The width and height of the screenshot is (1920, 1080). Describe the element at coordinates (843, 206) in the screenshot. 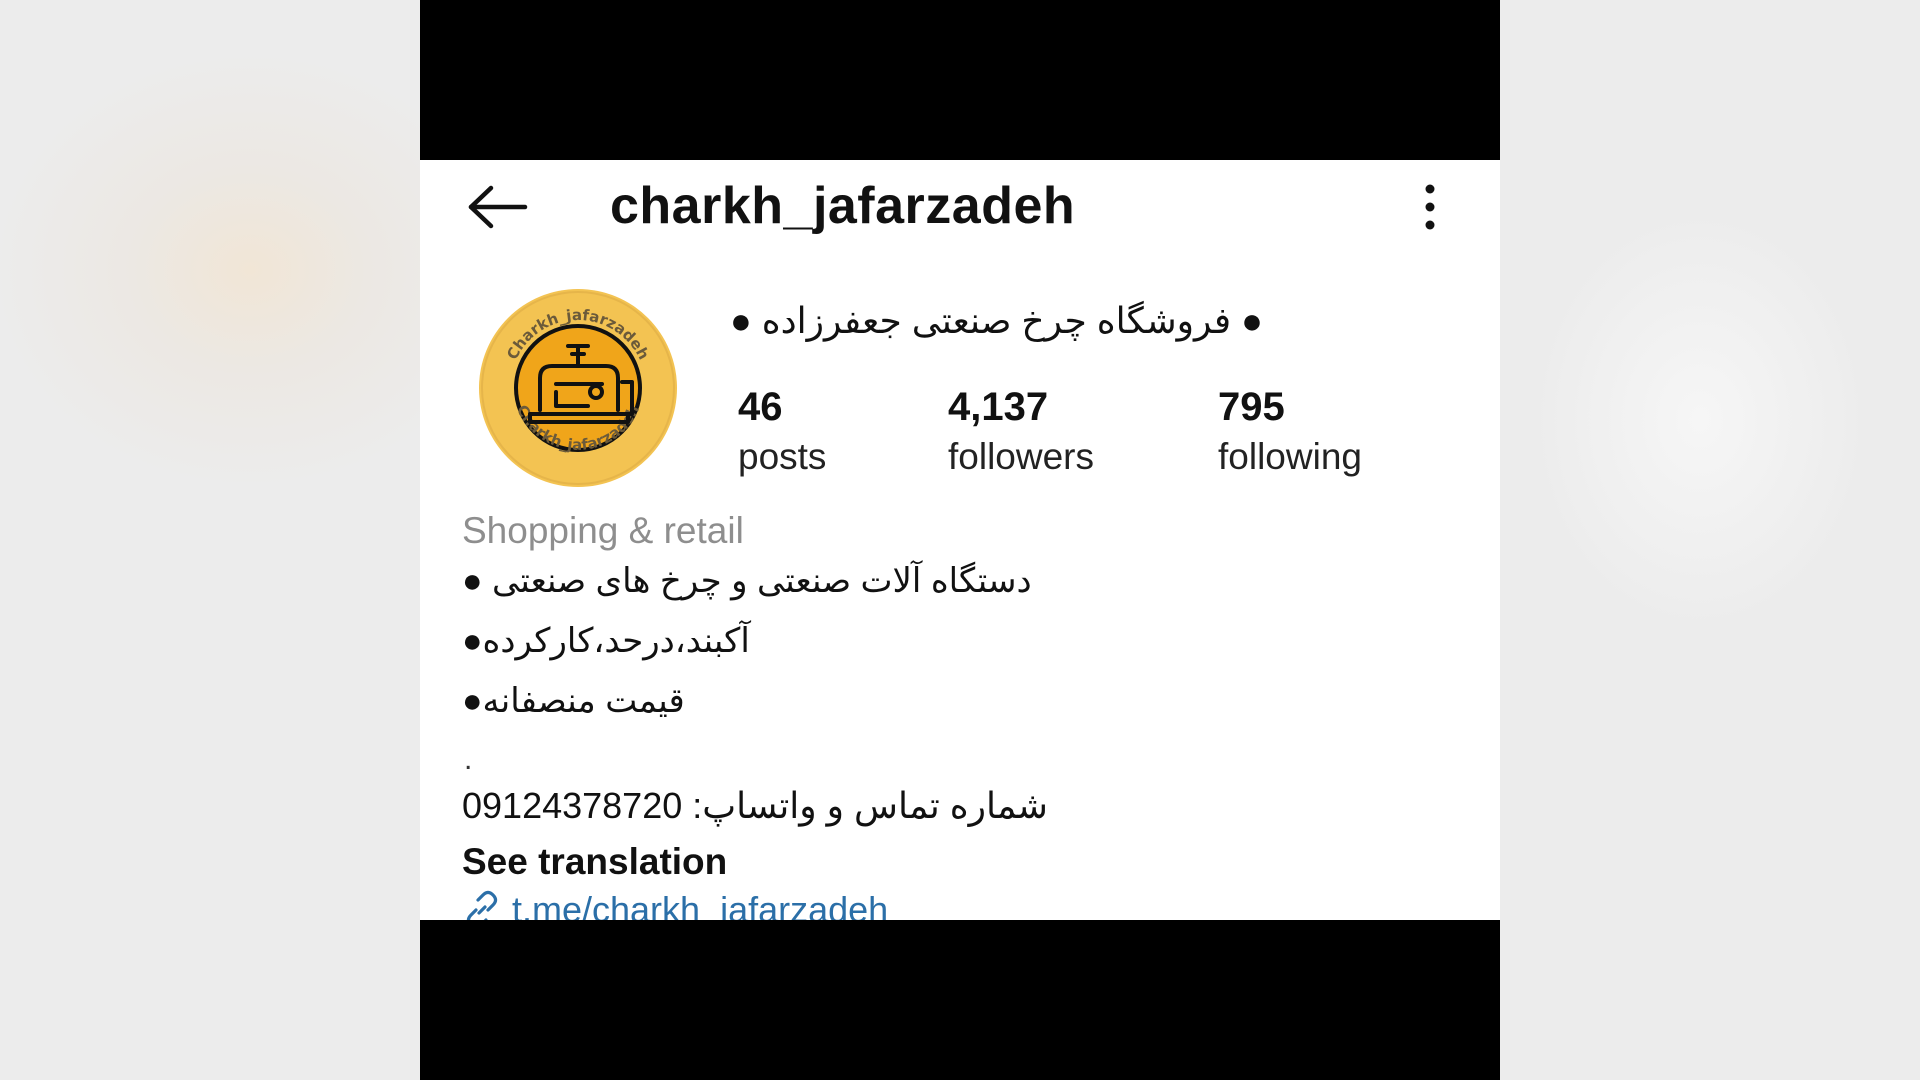

I see `profile-username: charkh_jafarzadeh` at that location.